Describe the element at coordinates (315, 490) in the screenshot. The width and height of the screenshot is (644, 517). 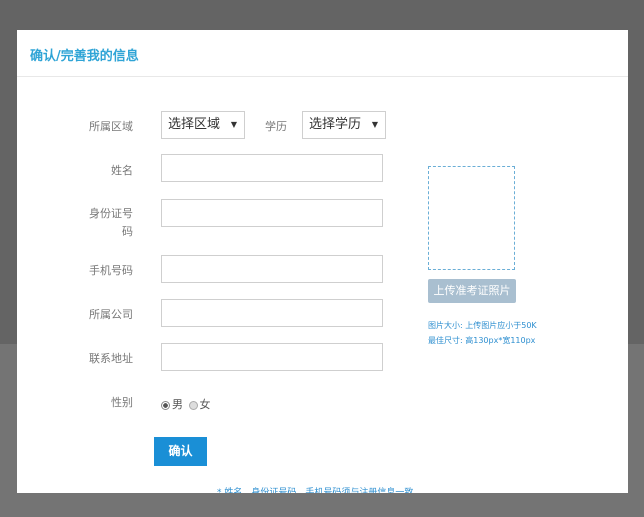
I see `footnote: * 姓名、身份证号码、手机号码须与注册信息一致` at that location.